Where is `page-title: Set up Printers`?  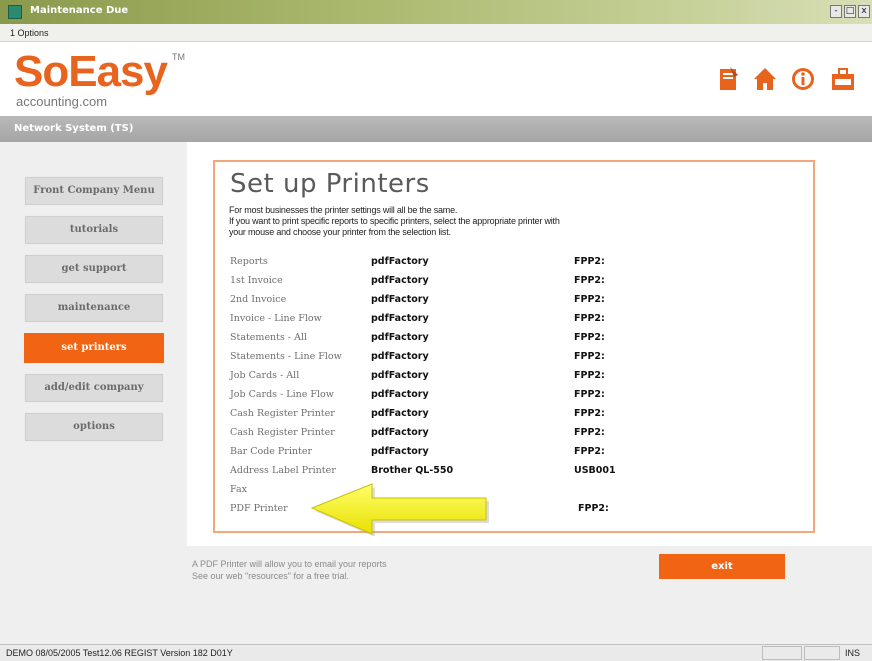 page-title: Set up Printers is located at coordinates (330, 184).